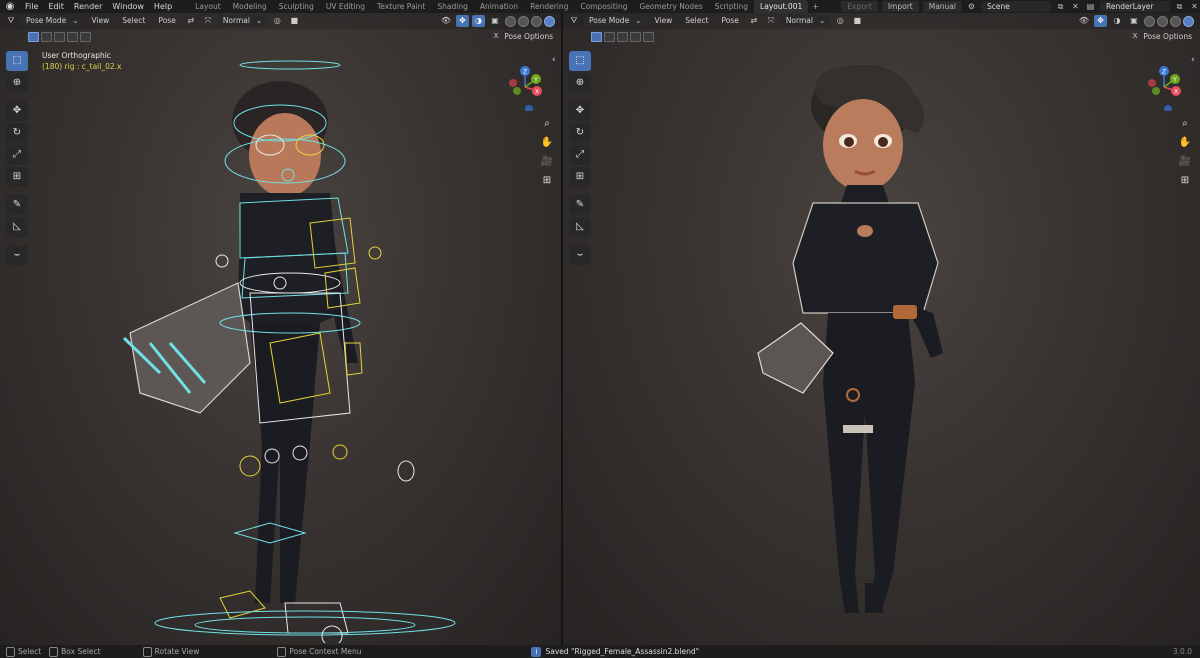 The width and height of the screenshot is (1200, 658). Describe the element at coordinates (1175, 21) in the screenshot. I see `material-shading-button` at that location.